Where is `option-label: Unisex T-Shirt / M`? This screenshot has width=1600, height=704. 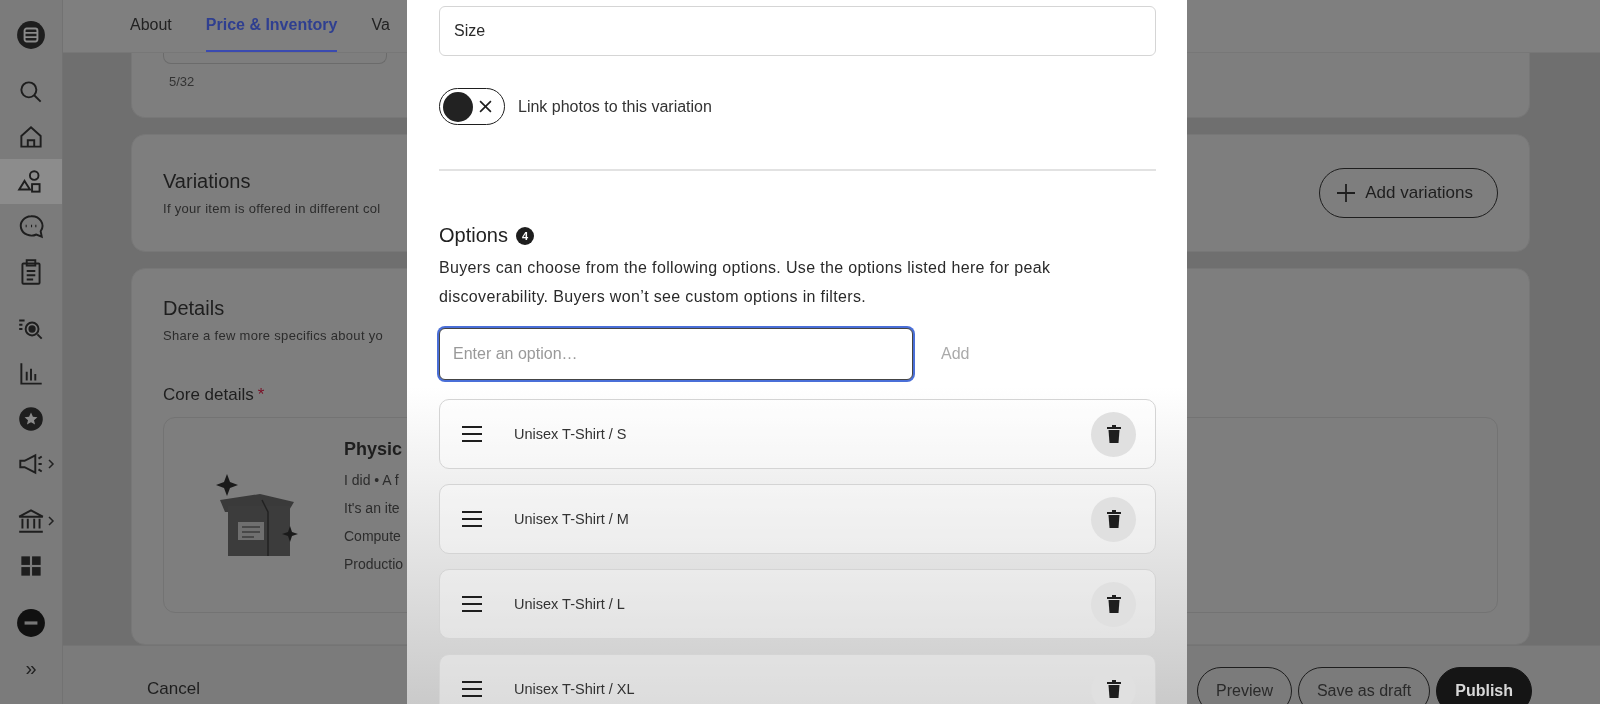
option-label: Unisex T-Shirt / M is located at coordinates (572, 519).